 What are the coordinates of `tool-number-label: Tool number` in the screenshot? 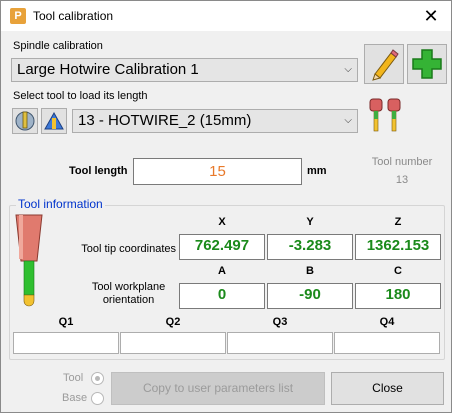 It's located at (402, 162).